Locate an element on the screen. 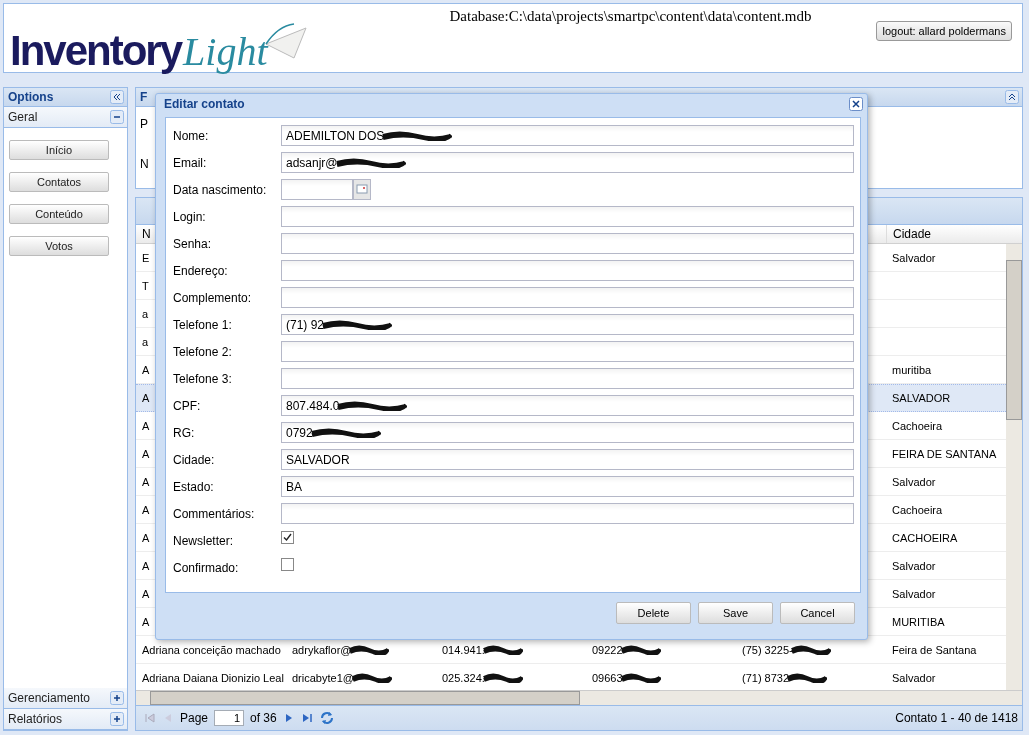  table-cell: 025.324. is located at coordinates (463, 677).